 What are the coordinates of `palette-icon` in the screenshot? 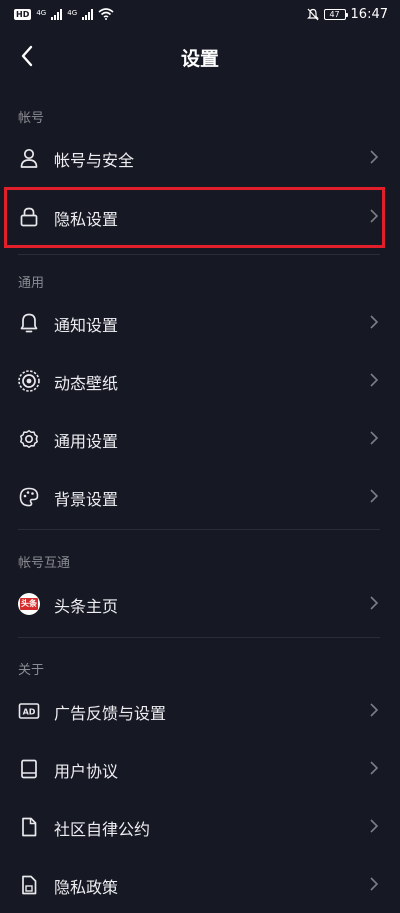 It's located at (29, 497).